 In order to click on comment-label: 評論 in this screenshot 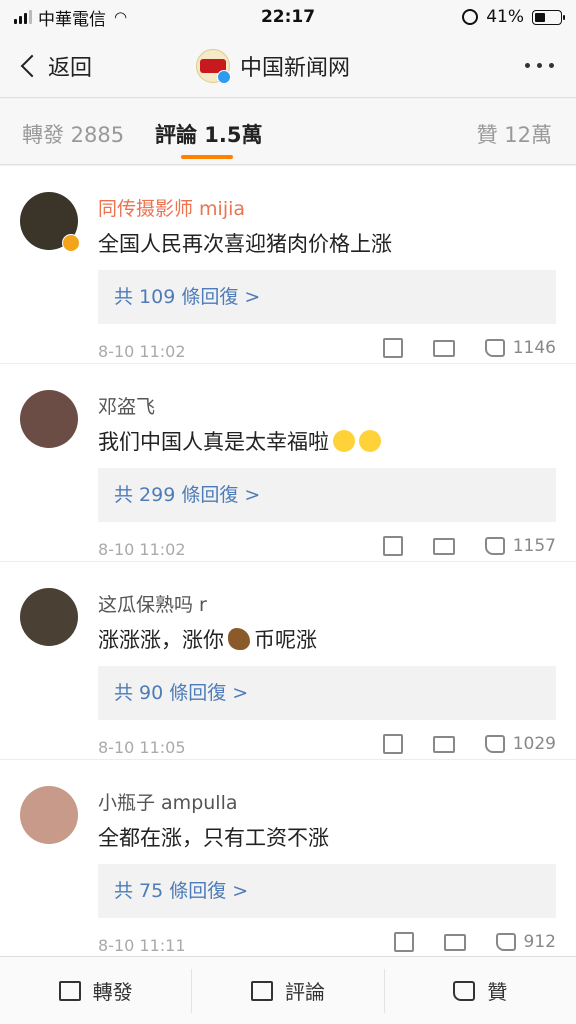, I will do `click(304, 992)`.